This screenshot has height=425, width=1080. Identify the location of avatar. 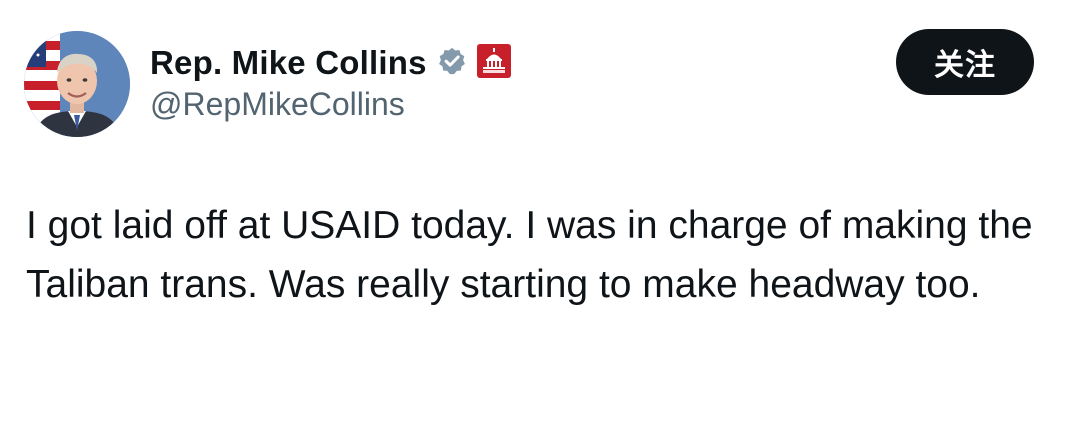
(77, 84).